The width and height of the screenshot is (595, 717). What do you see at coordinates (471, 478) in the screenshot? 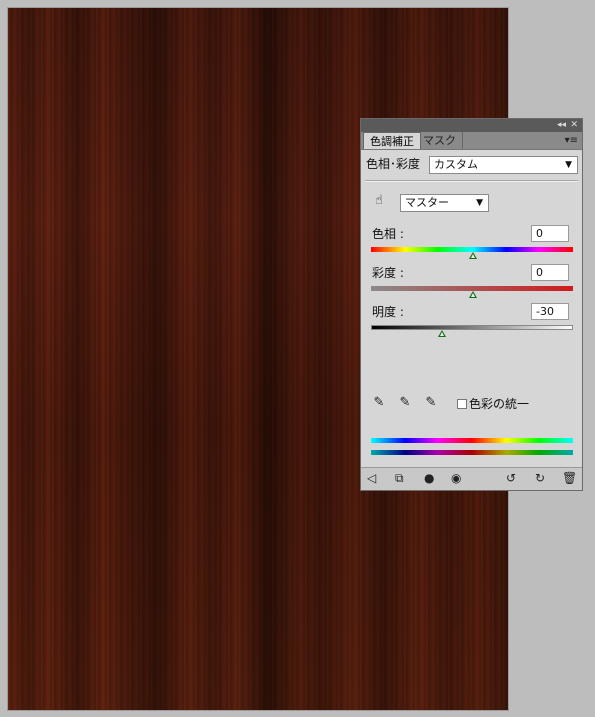
I see `panel-bottom-toolbar: ◁ ⧉ ● ◉ ↺ ↻ 🗑` at bounding box center [471, 478].